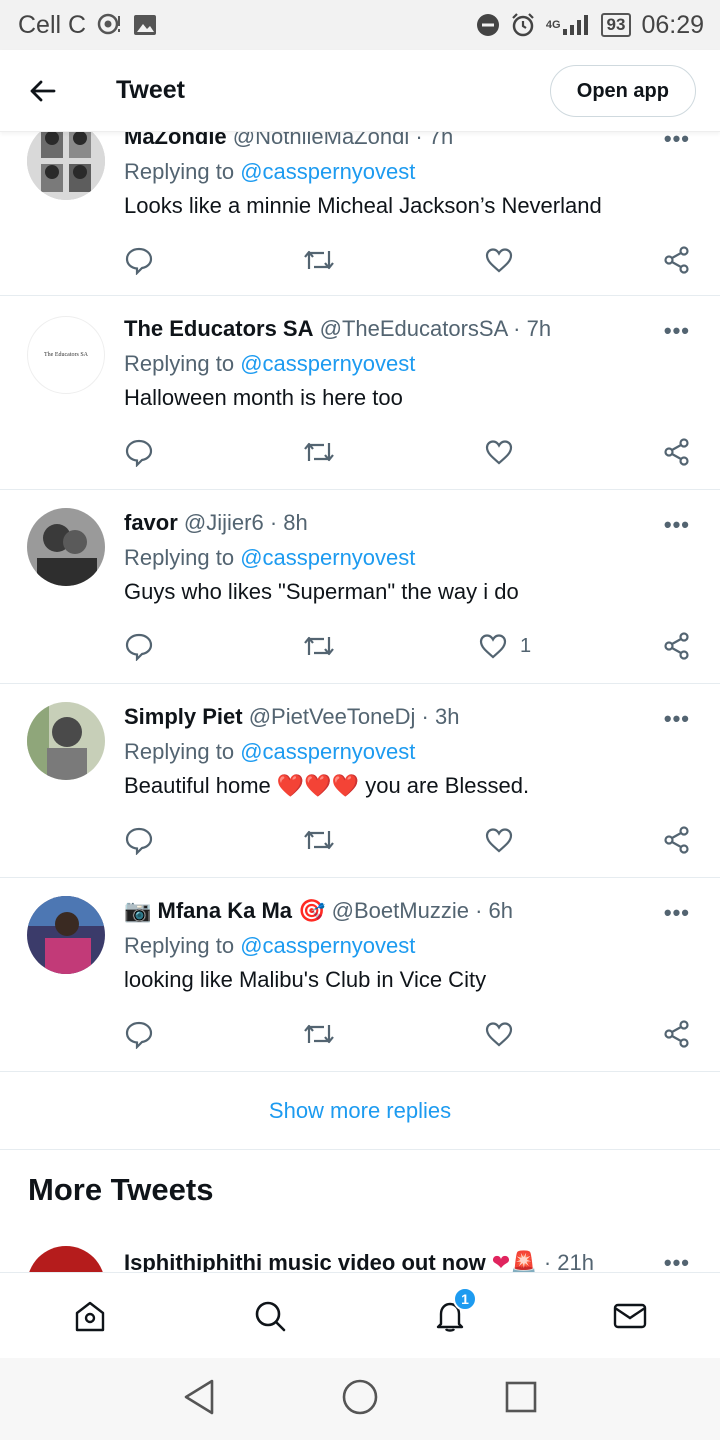 This screenshot has height=1440, width=720. Describe the element at coordinates (88, 25) in the screenshot. I see `status-bar-left: Cell C` at that location.